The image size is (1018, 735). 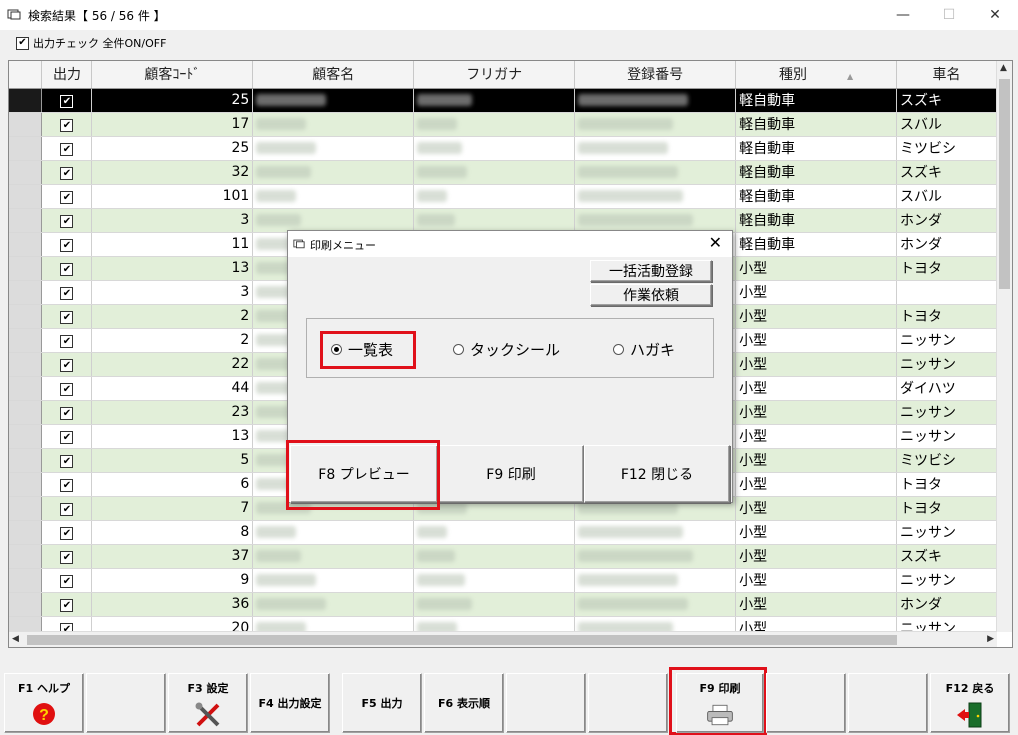 I want to click on table-row: ✔ 8 小型 ニッサン, so click(x=503, y=532).